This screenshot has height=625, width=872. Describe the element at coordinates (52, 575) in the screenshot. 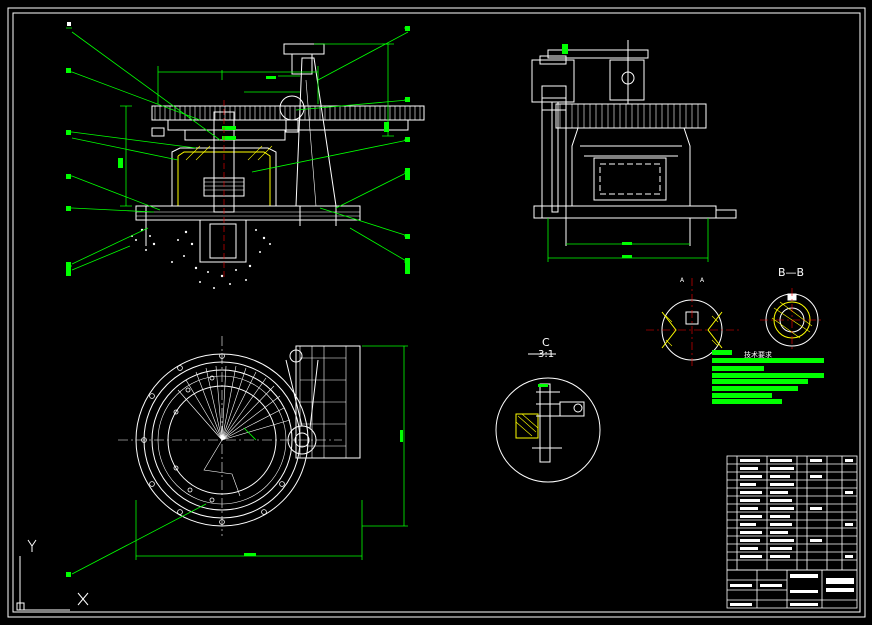

I see `ucs-axis-icon` at that location.